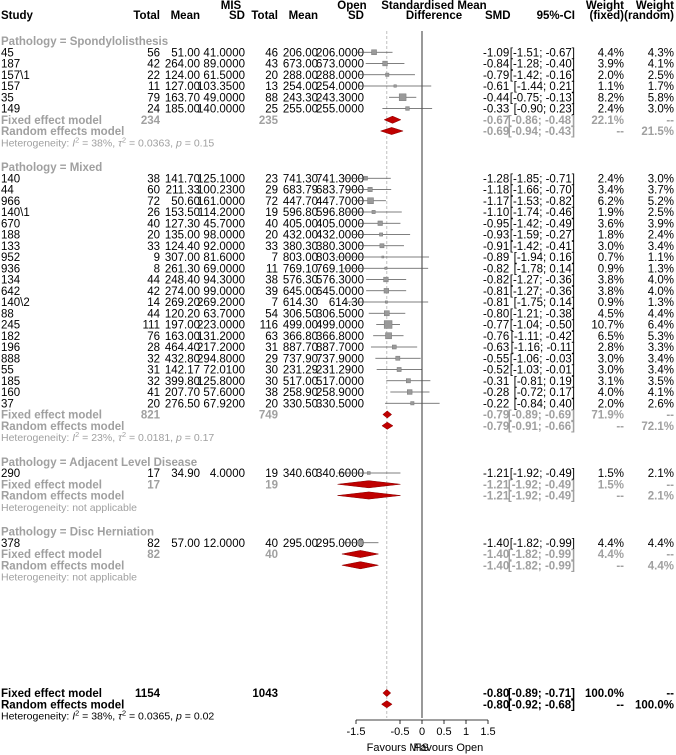 The height and width of the screenshot is (755, 676). Describe the element at coordinates (604, 694) in the screenshot. I see `weight-fixed-summary: 100.0%` at that location.